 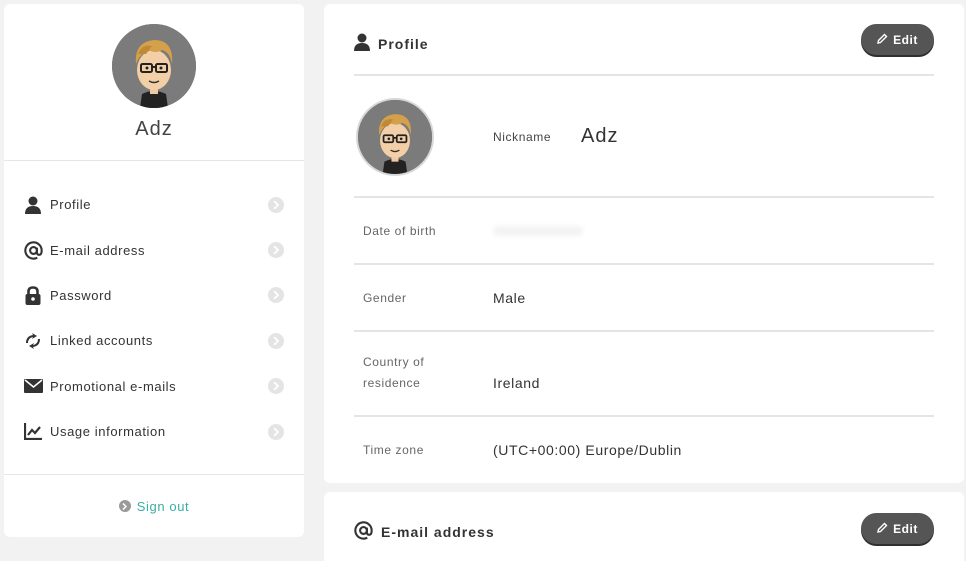 I want to click on country-value: Ireland, so click(x=517, y=383).